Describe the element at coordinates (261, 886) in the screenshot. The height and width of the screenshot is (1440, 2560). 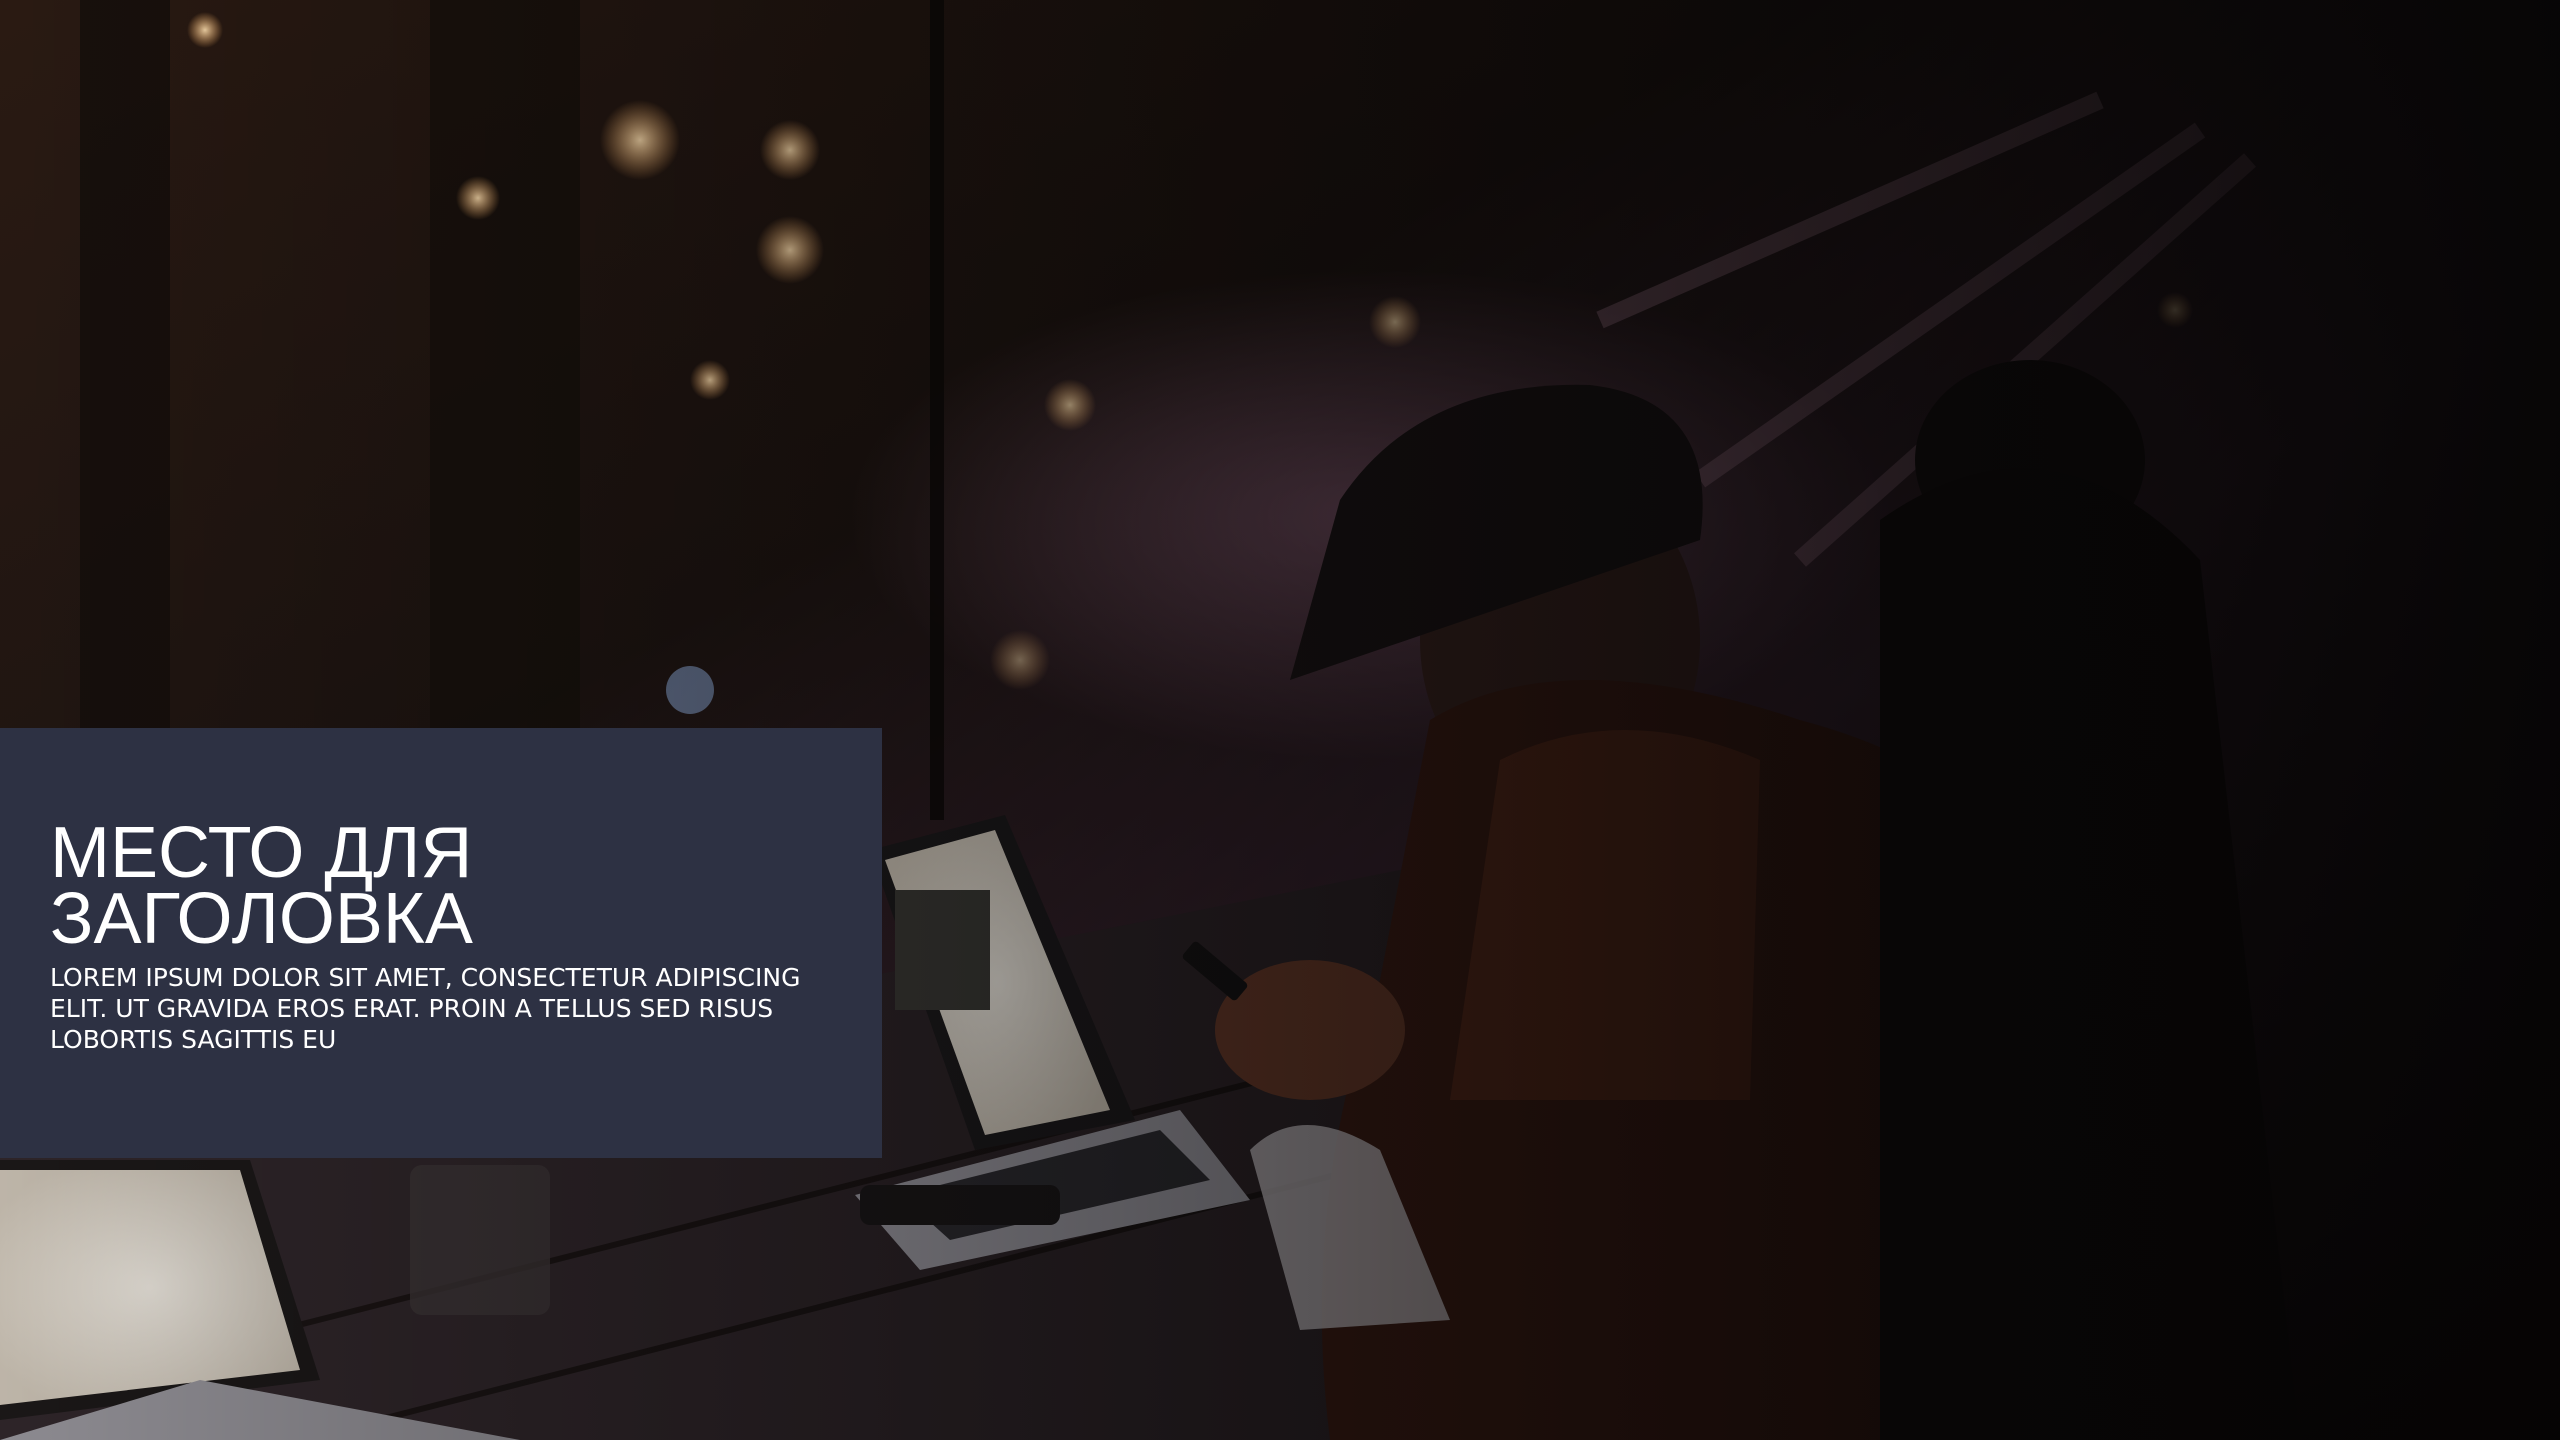
I see `slide-title: МЕСТО ДЛЯ ЗАГОЛОВКА` at that location.